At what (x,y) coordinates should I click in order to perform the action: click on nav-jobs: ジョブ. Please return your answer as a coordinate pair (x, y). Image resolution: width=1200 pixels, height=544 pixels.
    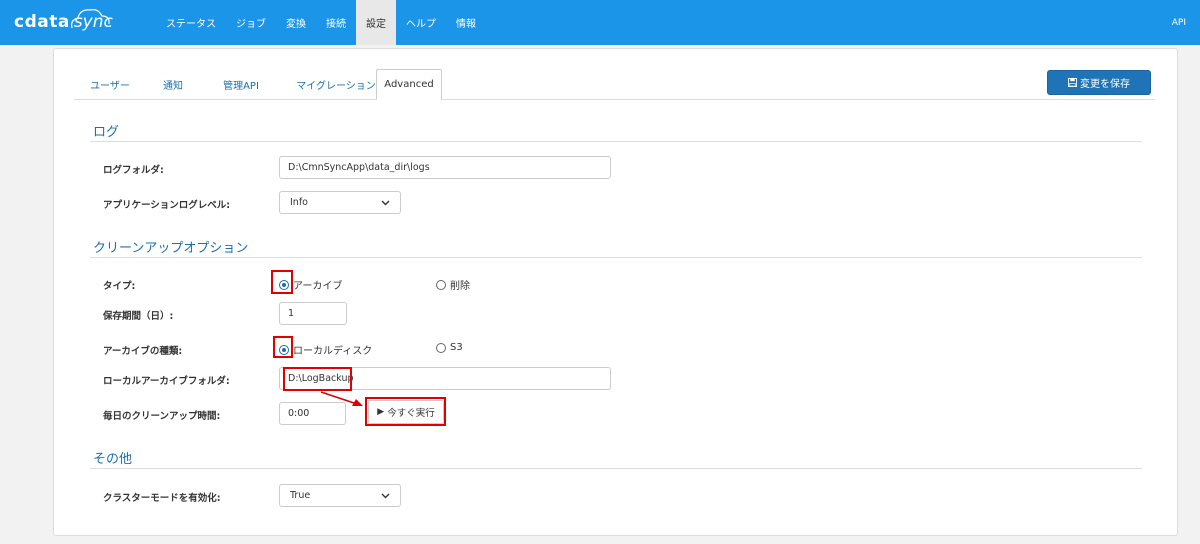
    Looking at the image, I should click on (251, 22).